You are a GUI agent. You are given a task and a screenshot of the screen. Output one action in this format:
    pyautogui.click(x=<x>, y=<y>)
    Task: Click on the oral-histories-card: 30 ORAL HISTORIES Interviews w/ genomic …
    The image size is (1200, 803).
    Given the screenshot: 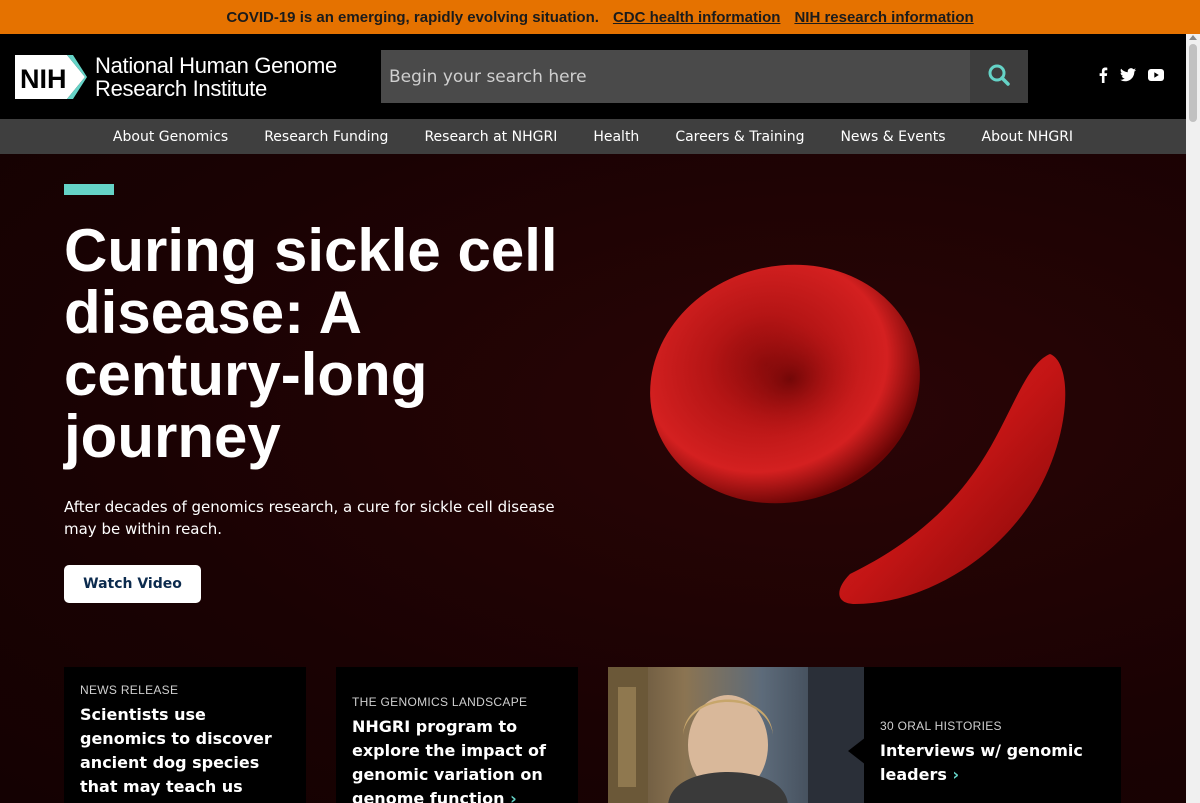 What is the action you would take?
    pyautogui.click(x=864, y=735)
    